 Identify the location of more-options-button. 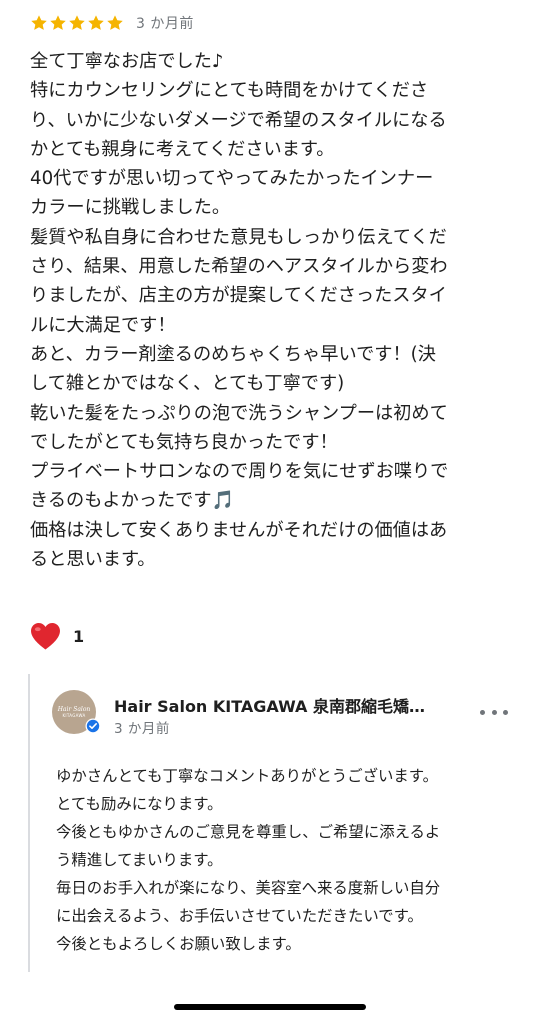
(494, 712).